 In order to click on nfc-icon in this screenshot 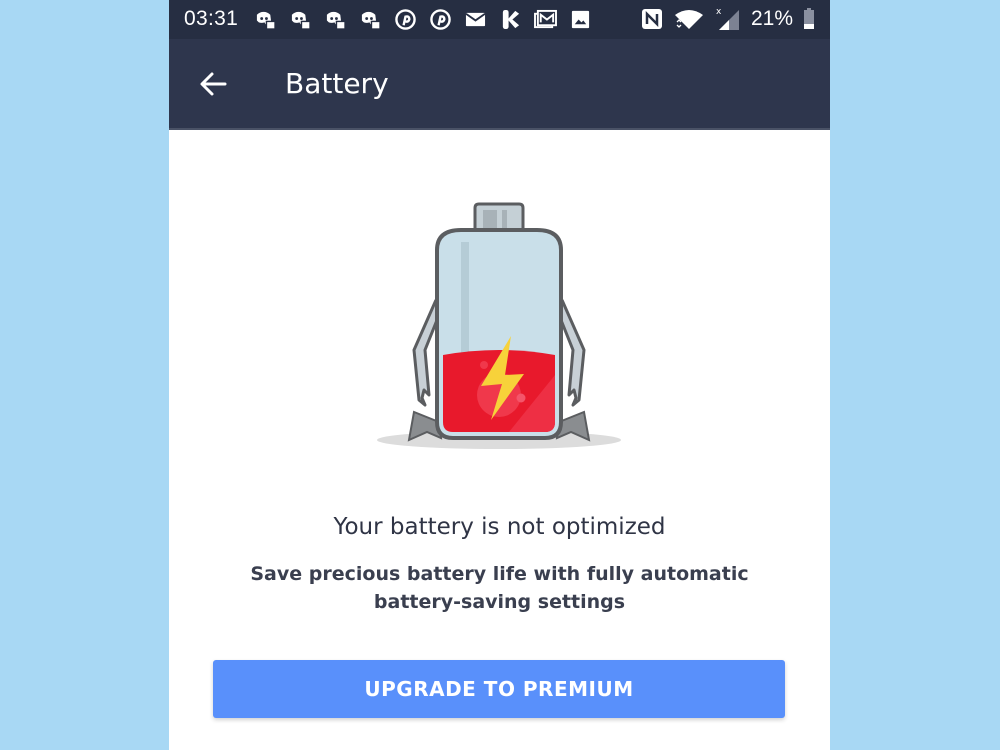, I will do `click(651, 19)`.